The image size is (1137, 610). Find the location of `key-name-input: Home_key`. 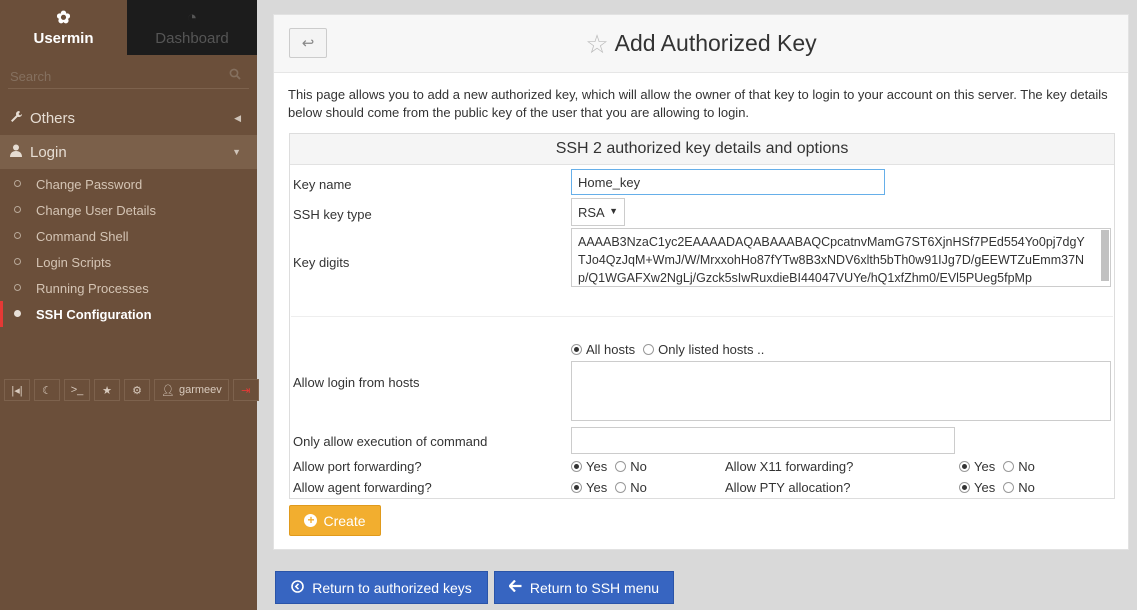

key-name-input: Home_key is located at coordinates (728, 182).